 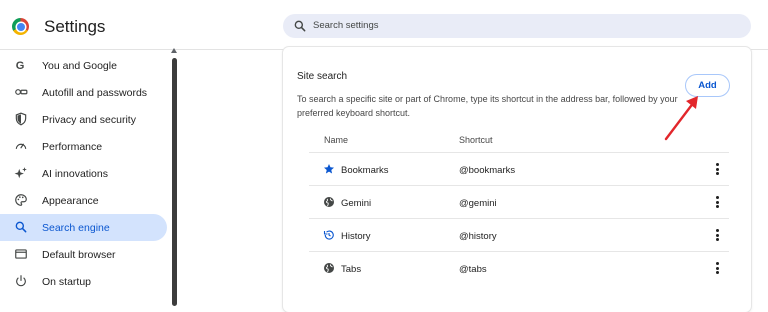 What do you see at coordinates (21, 92) in the screenshot?
I see `key-icon` at bounding box center [21, 92].